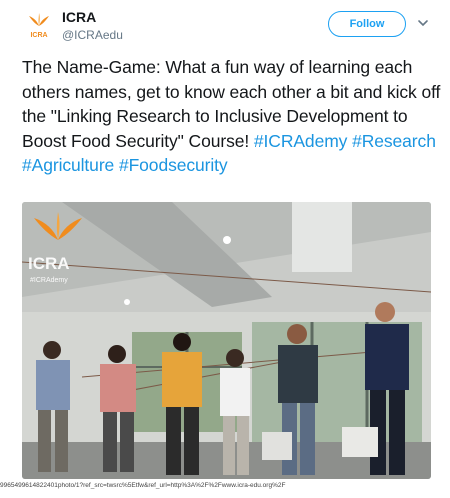  I want to click on icra-logo: ICRA, so click(39, 26).